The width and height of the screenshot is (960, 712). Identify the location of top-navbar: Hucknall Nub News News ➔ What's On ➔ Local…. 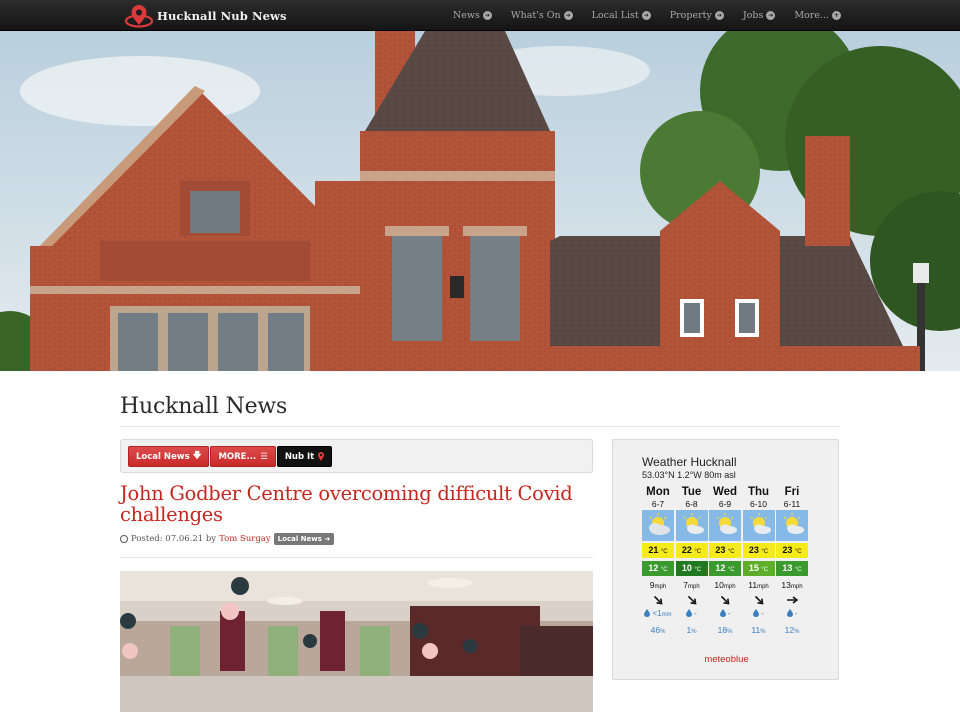
(480, 15).